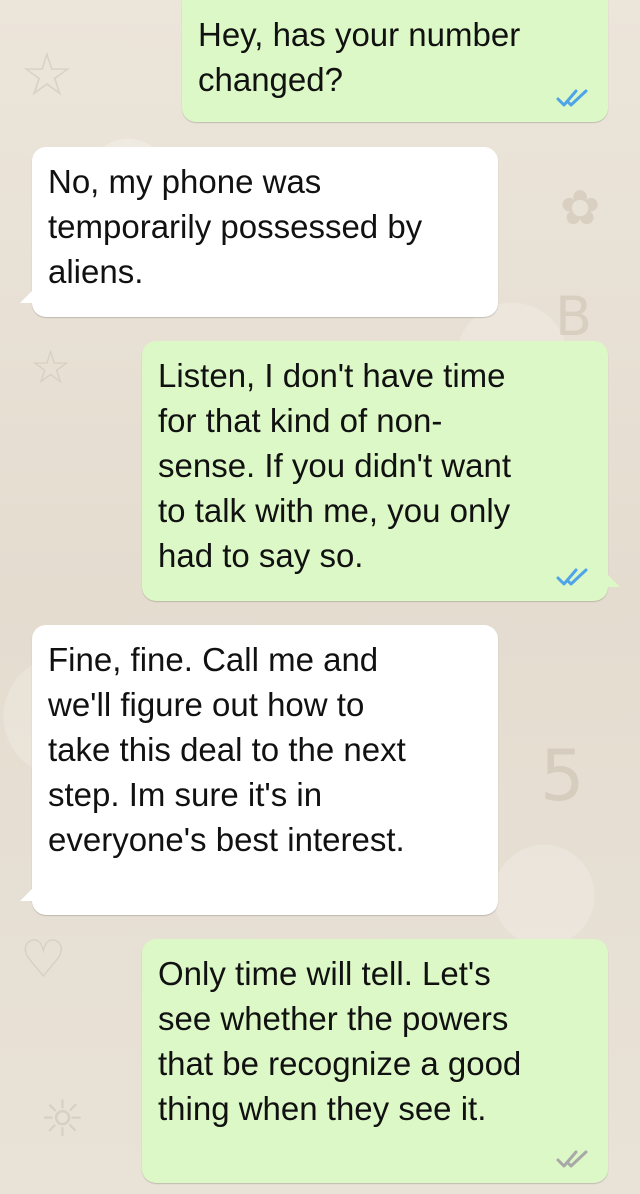 This screenshot has width=640, height=1194. What do you see at coordinates (359, 57) in the screenshot?
I see `message-text: Hey, has your number changed?` at bounding box center [359, 57].